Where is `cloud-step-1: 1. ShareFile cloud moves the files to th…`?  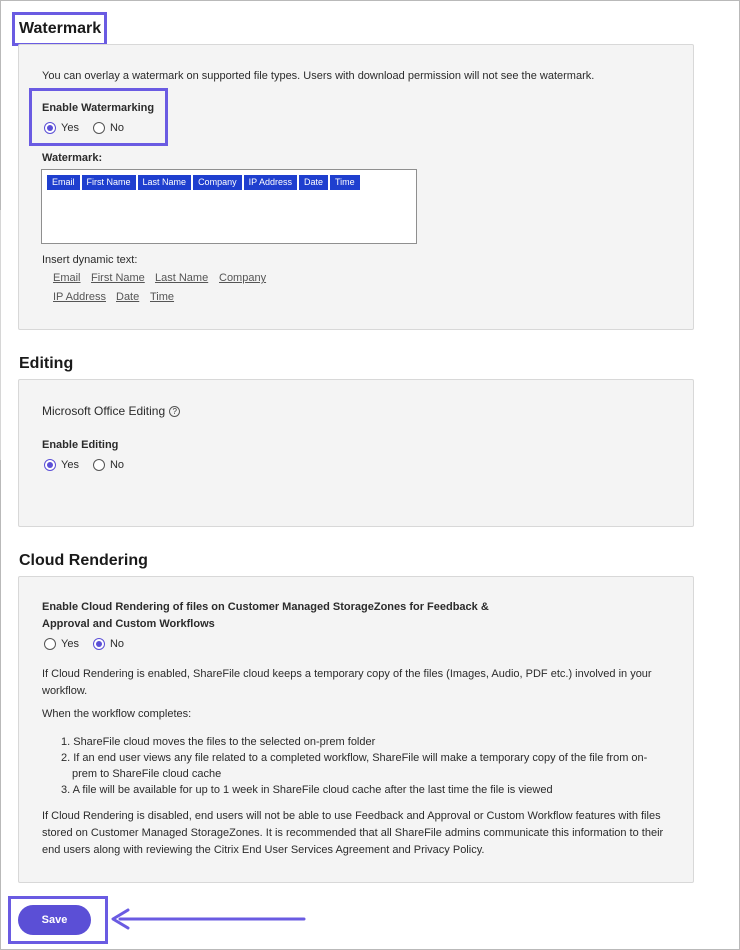
cloud-step-1: 1. ShareFile cloud moves the files to th… is located at coordinates (218, 742).